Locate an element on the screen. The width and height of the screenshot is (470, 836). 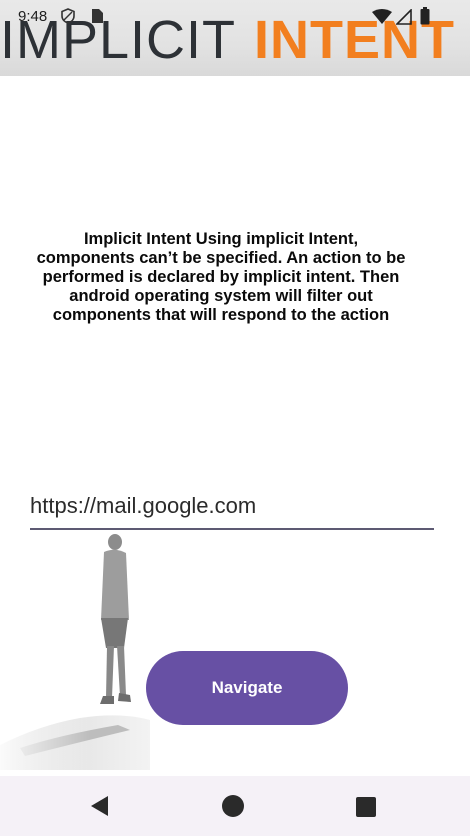
navigate-button: Navigate is located at coordinates (247, 688).